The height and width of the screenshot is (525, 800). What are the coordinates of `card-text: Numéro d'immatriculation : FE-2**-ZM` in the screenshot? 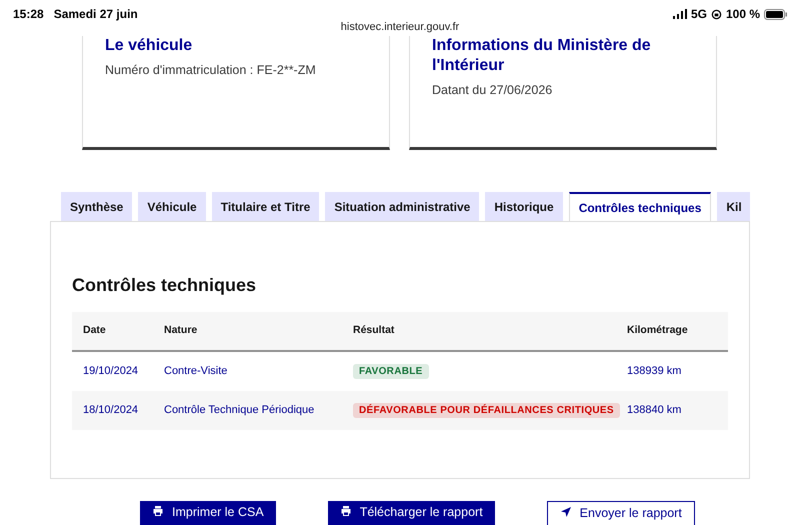 It's located at (211, 70).